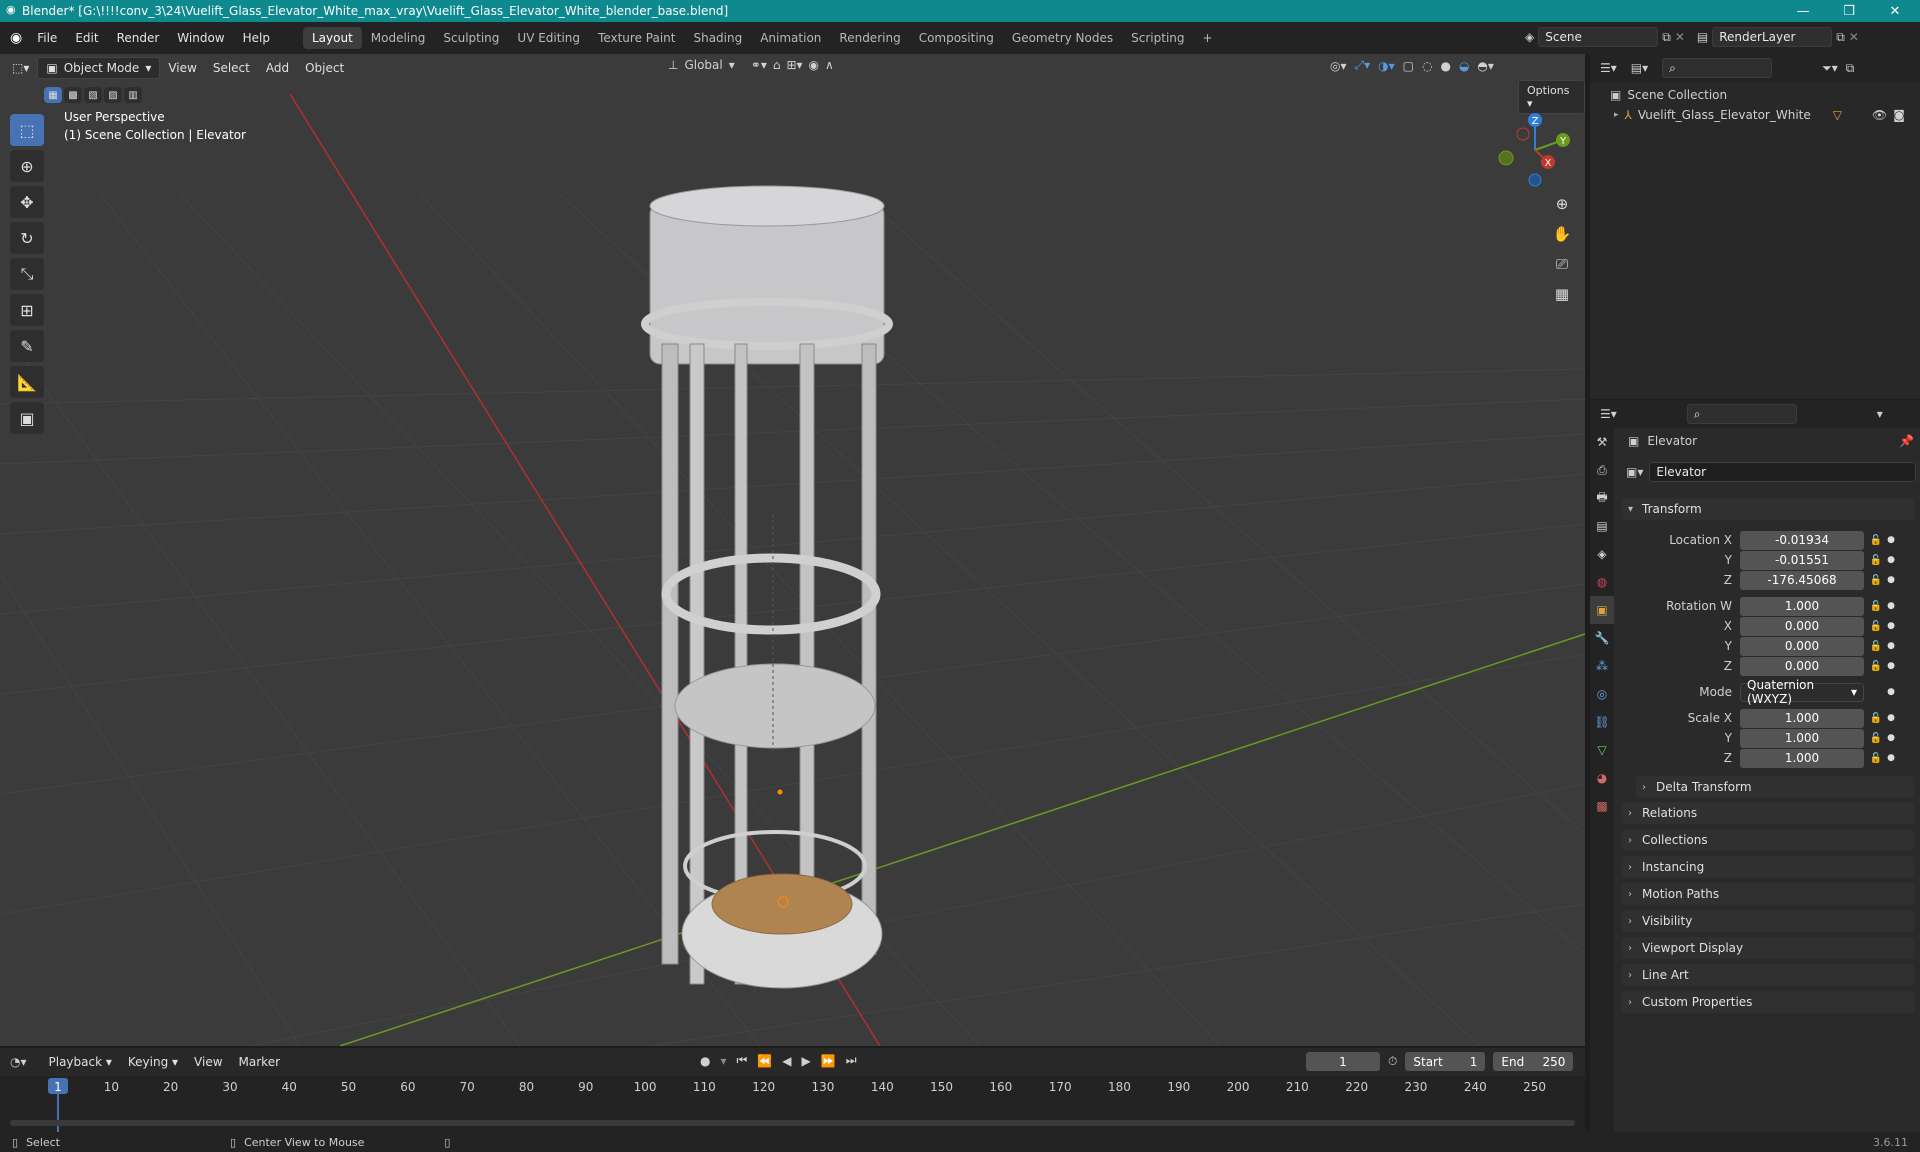 This screenshot has width=1920, height=1152. Describe the element at coordinates (1802, 718) in the screenshot. I see `scale-x-field: 1.000` at that location.